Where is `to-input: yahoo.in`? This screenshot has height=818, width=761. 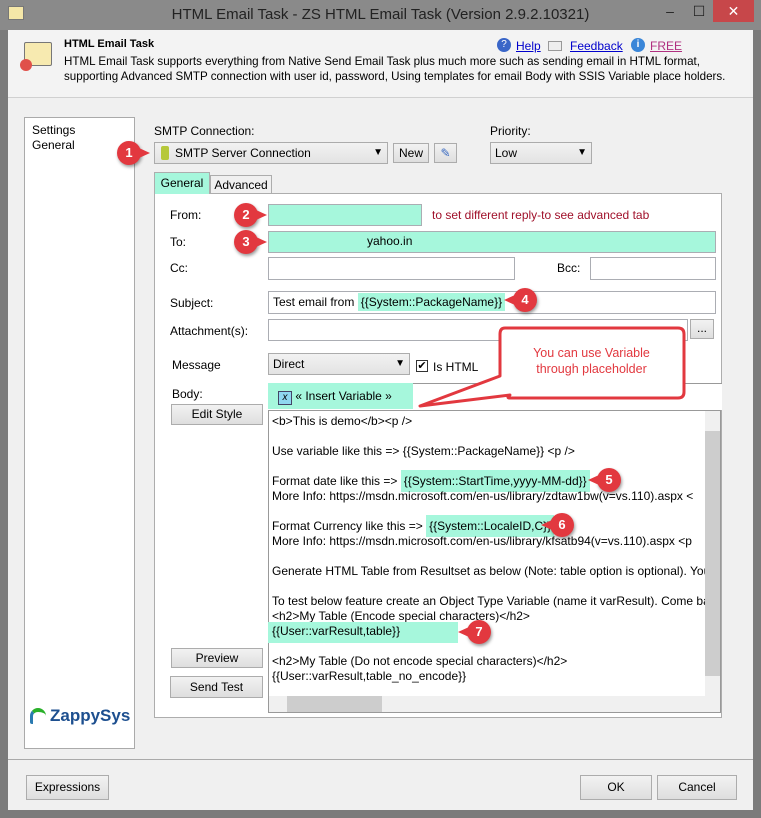 to-input: yahoo.in is located at coordinates (492, 242).